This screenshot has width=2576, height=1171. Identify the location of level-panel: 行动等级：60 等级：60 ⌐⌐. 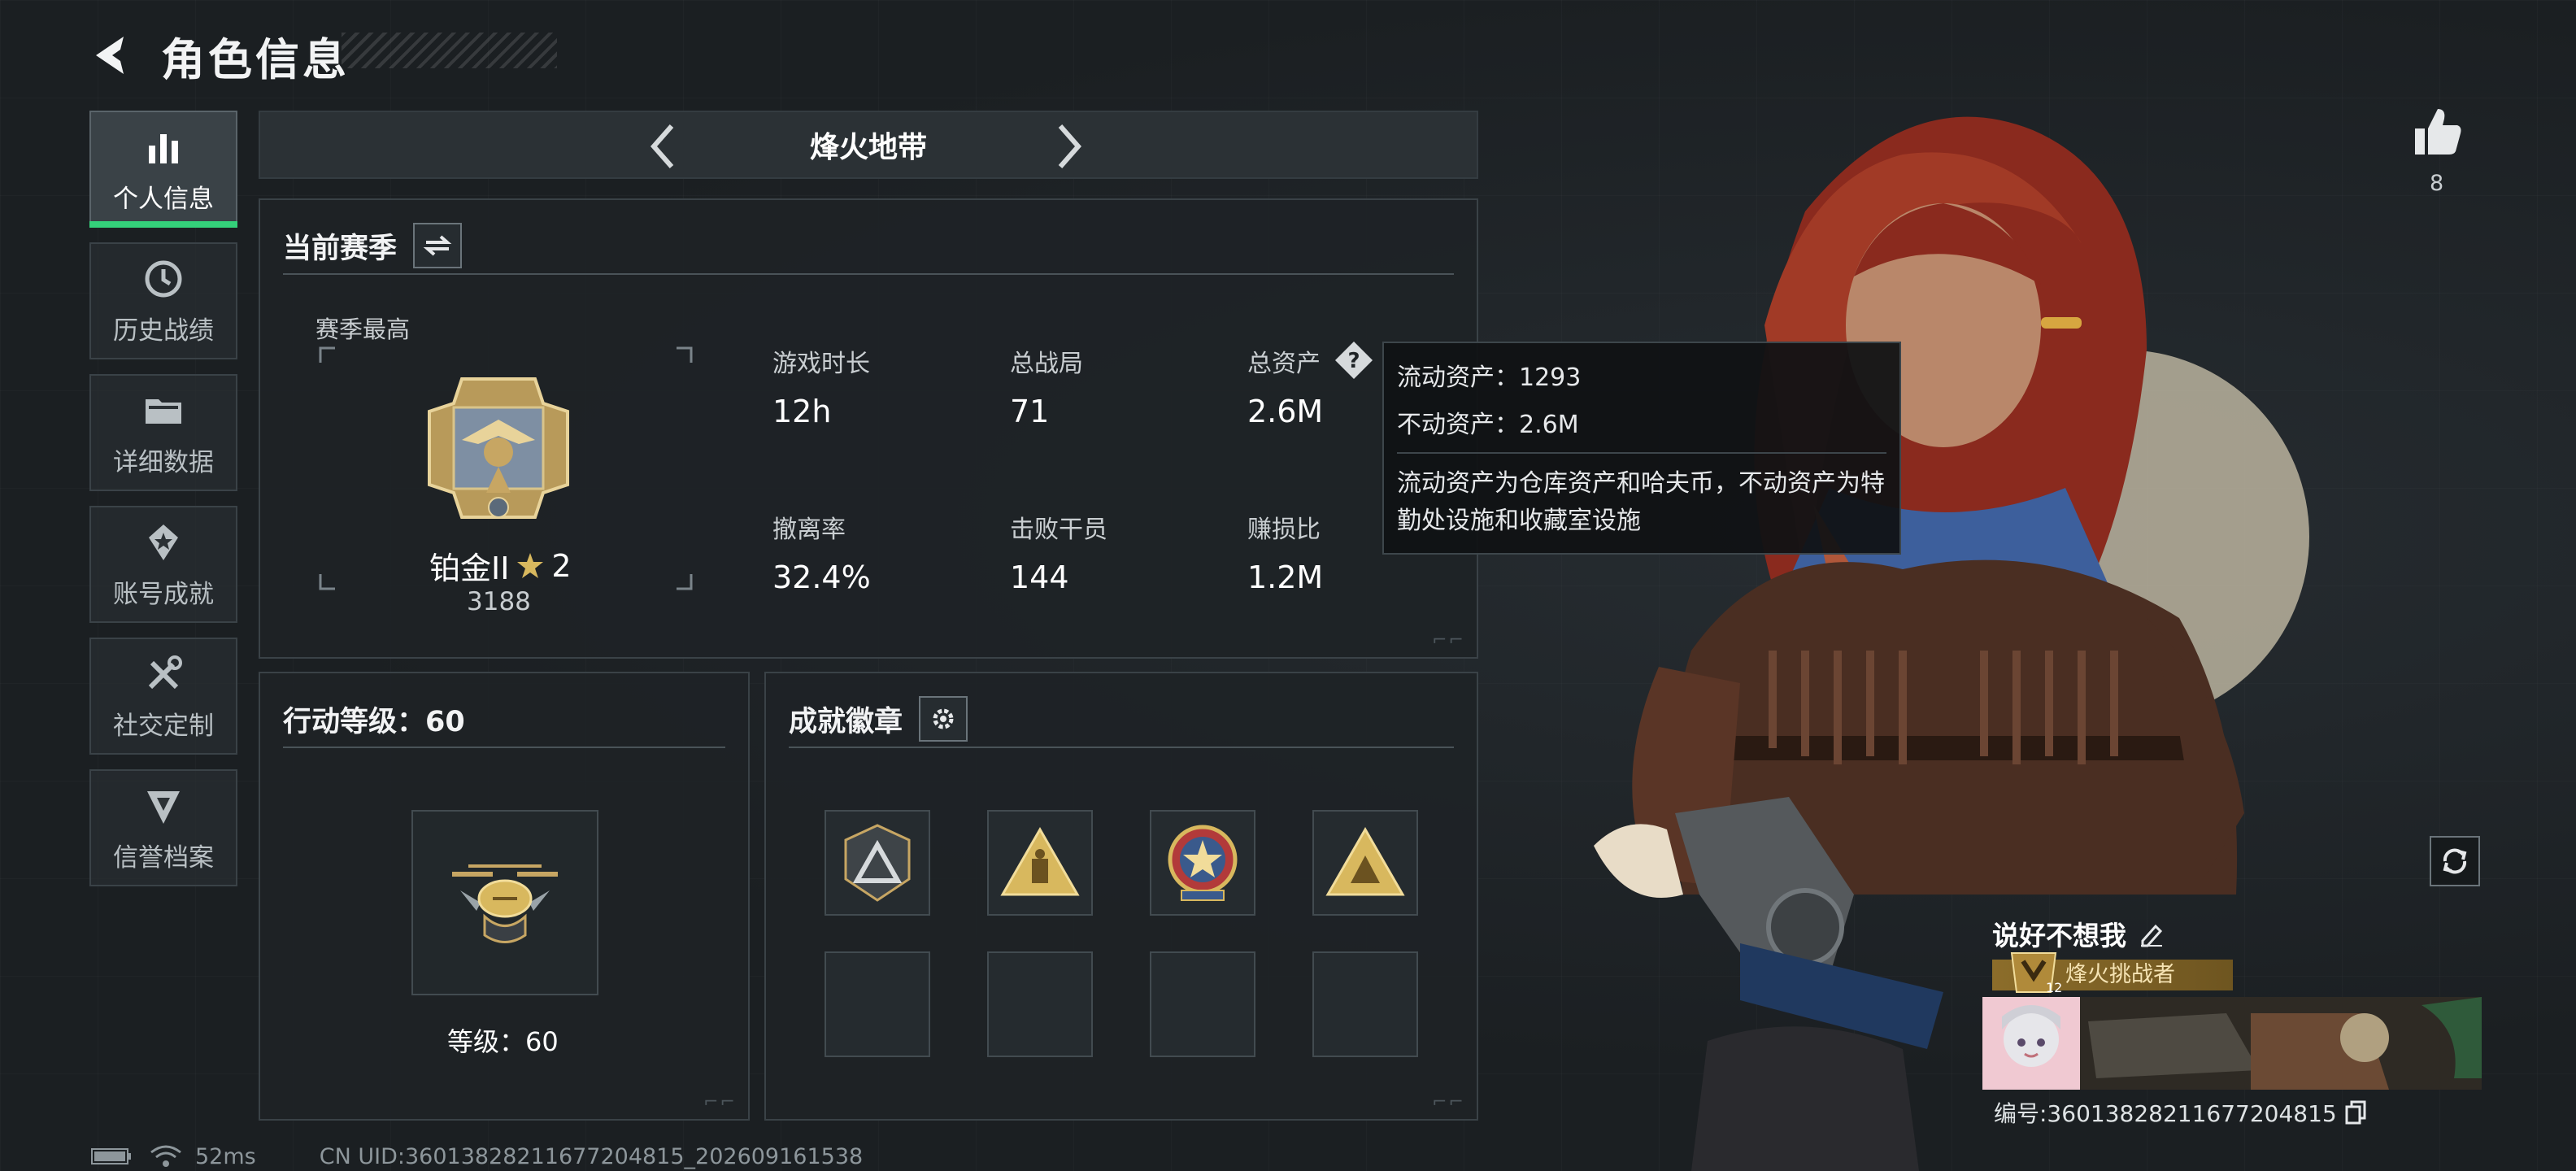
(505, 897).